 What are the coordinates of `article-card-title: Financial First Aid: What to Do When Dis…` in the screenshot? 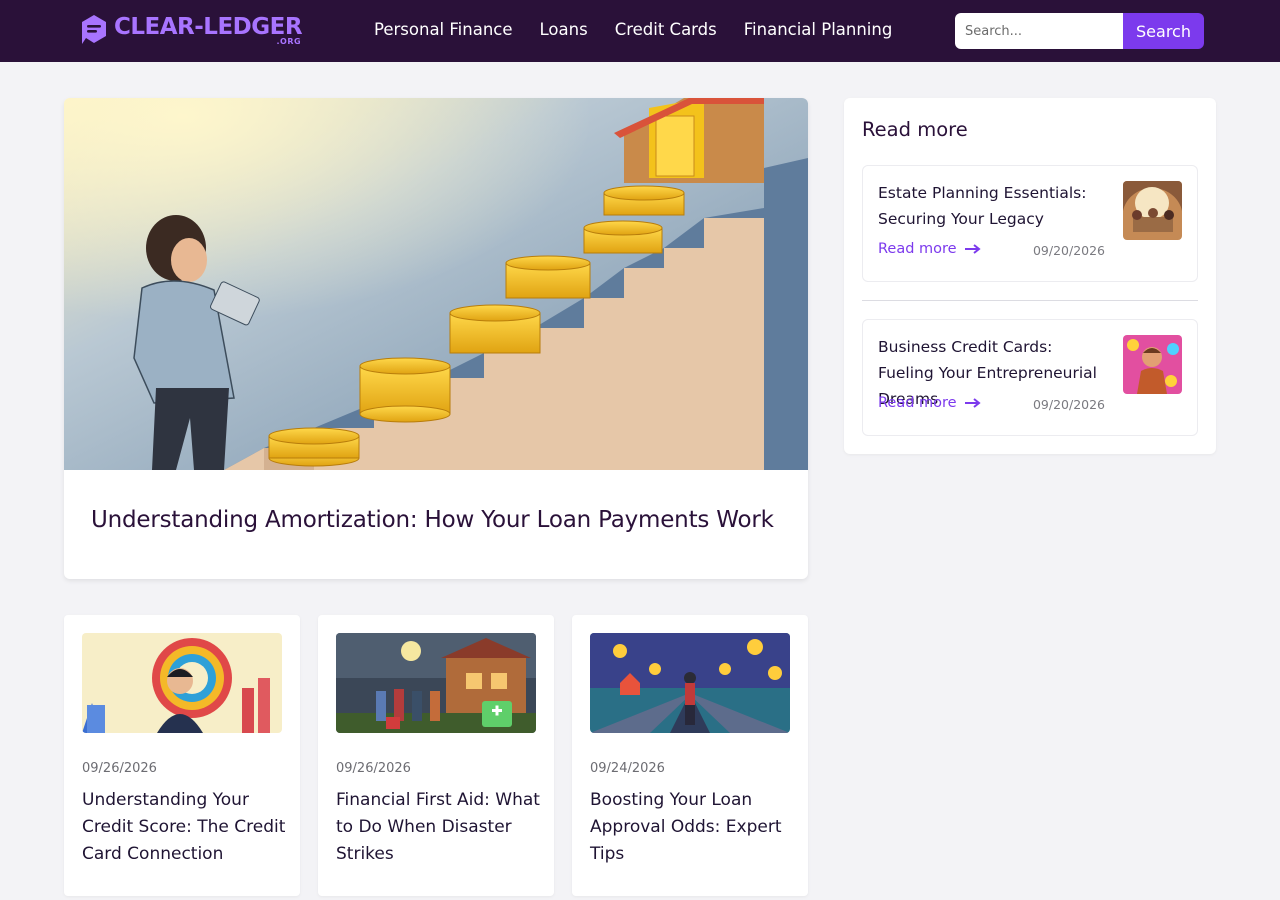 It's located at (438, 827).